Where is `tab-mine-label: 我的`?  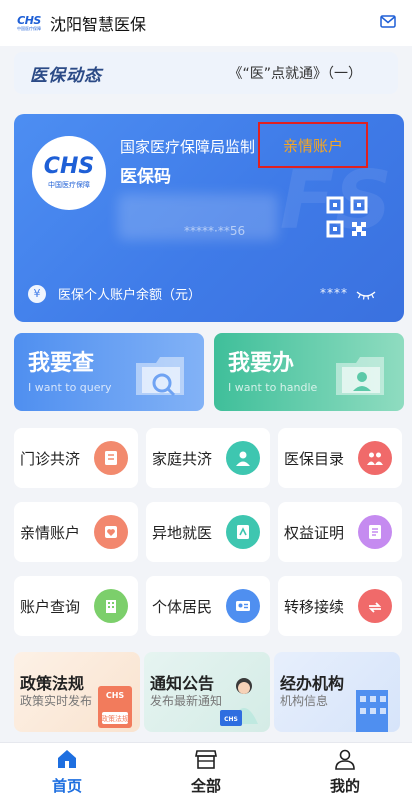 tab-mine-label: 我的 is located at coordinates (344, 786).